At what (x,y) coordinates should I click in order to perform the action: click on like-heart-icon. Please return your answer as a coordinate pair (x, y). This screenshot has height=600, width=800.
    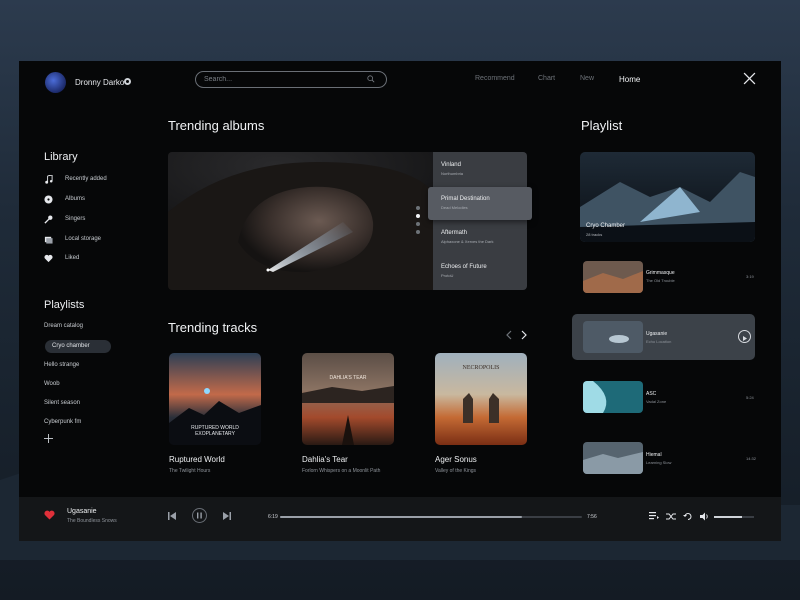
    Looking at the image, I should click on (49, 515).